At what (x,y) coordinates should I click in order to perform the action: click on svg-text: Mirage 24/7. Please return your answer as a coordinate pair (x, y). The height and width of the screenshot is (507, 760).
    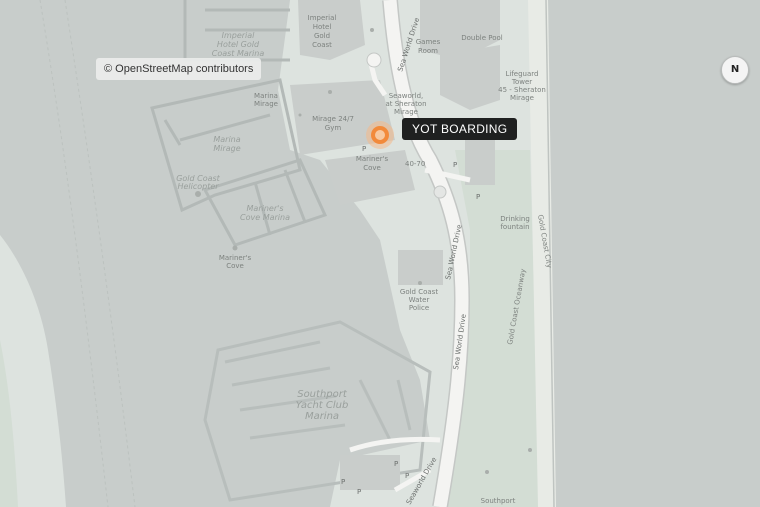
    Looking at the image, I should click on (333, 119).